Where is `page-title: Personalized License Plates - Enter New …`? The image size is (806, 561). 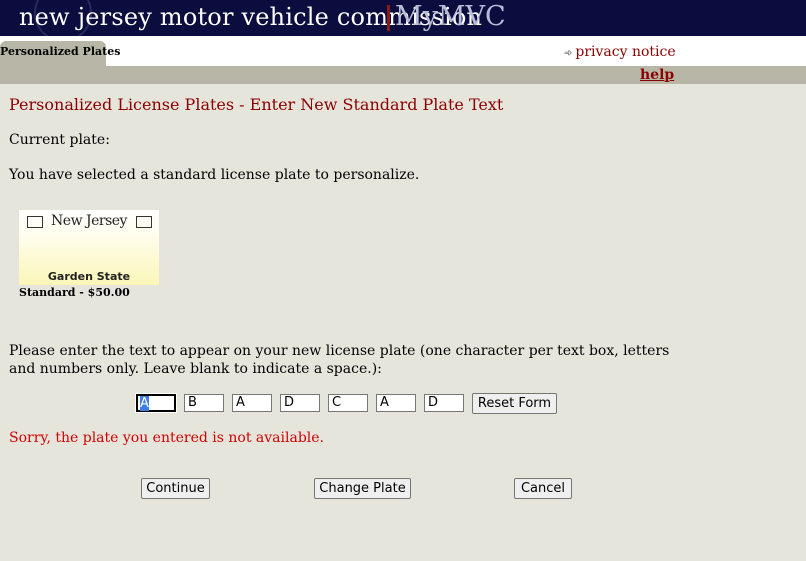 page-title: Personalized License Plates - Enter New … is located at coordinates (256, 104).